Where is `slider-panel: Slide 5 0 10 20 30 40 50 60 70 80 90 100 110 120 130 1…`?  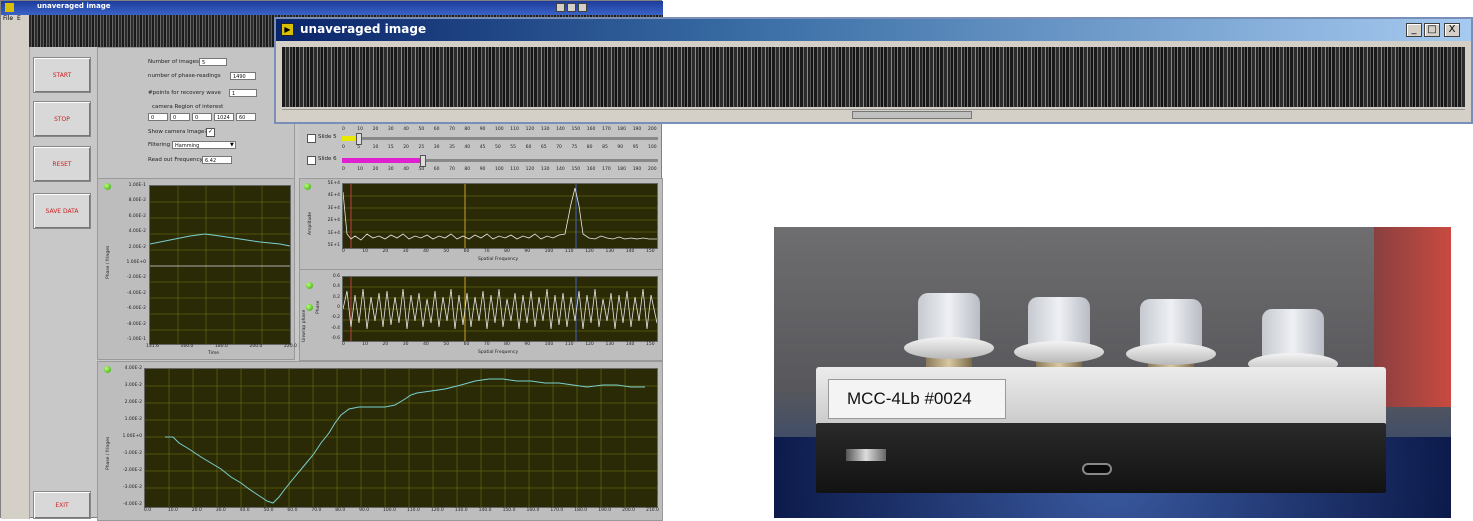
slider-panel: Slide 5 0 10 20 30 40 50 60 70 80 90 100 110 120 130 1… is located at coordinates (480, 149).